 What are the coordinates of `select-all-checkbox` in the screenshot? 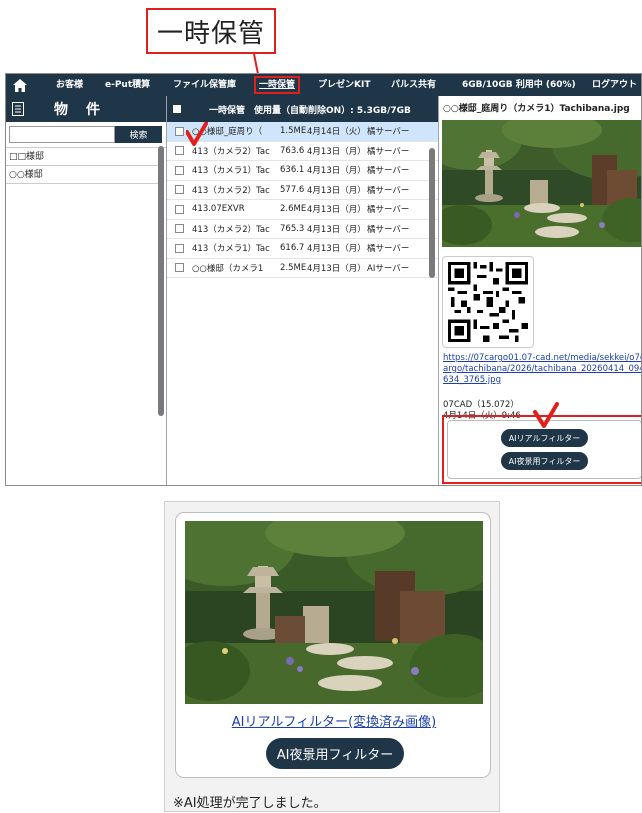 It's located at (177, 109).